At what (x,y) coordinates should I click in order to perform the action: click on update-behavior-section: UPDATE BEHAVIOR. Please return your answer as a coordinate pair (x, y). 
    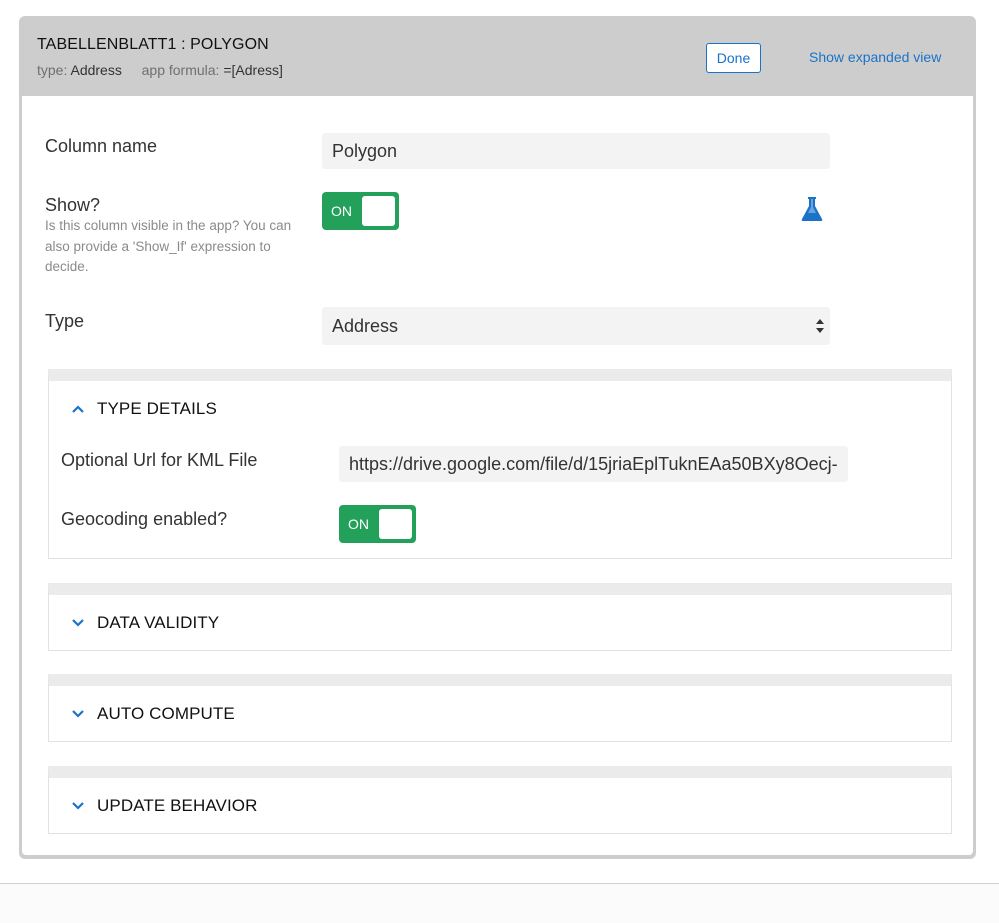
    Looking at the image, I should click on (500, 800).